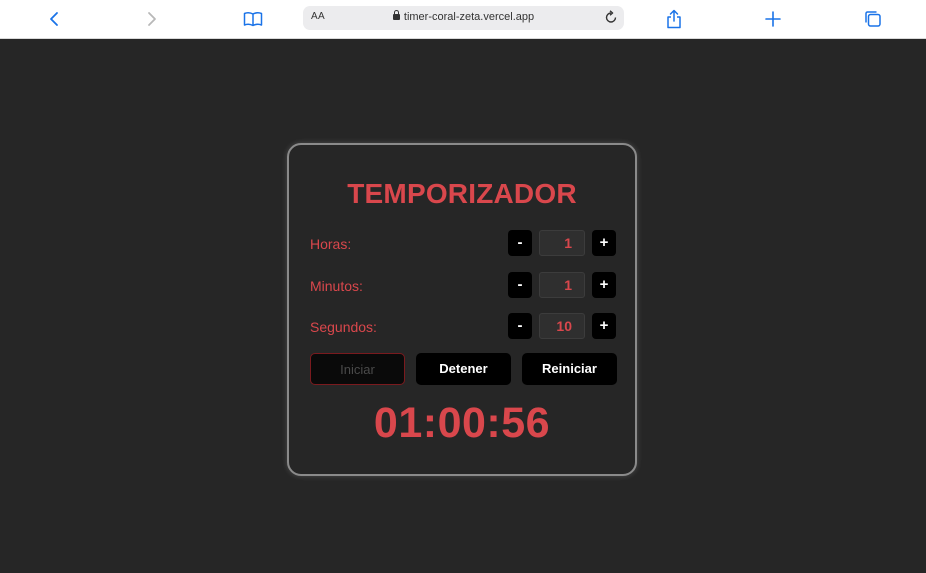 The width and height of the screenshot is (926, 573). I want to click on tabs-overview-icon, so click(873, 19).